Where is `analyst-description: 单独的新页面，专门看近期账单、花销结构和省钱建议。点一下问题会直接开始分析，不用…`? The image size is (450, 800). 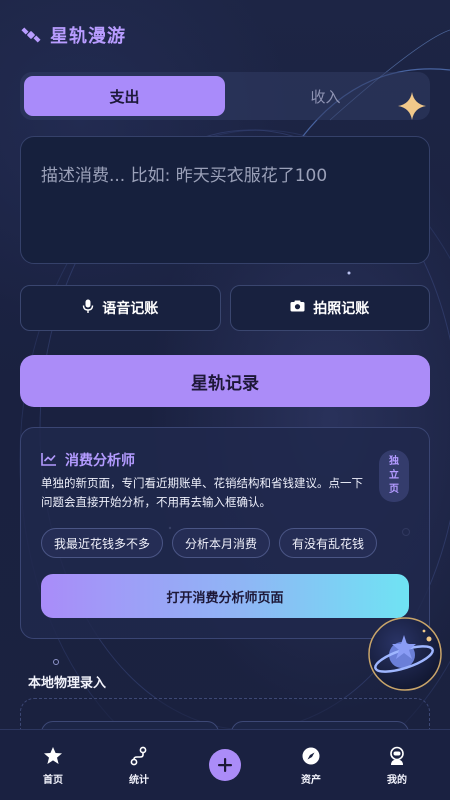
analyst-description: 单独的新页面，专门看近期账单、花销结构和省钱建议。点一下问题会直接开始分析，不用… is located at coordinates (202, 492).